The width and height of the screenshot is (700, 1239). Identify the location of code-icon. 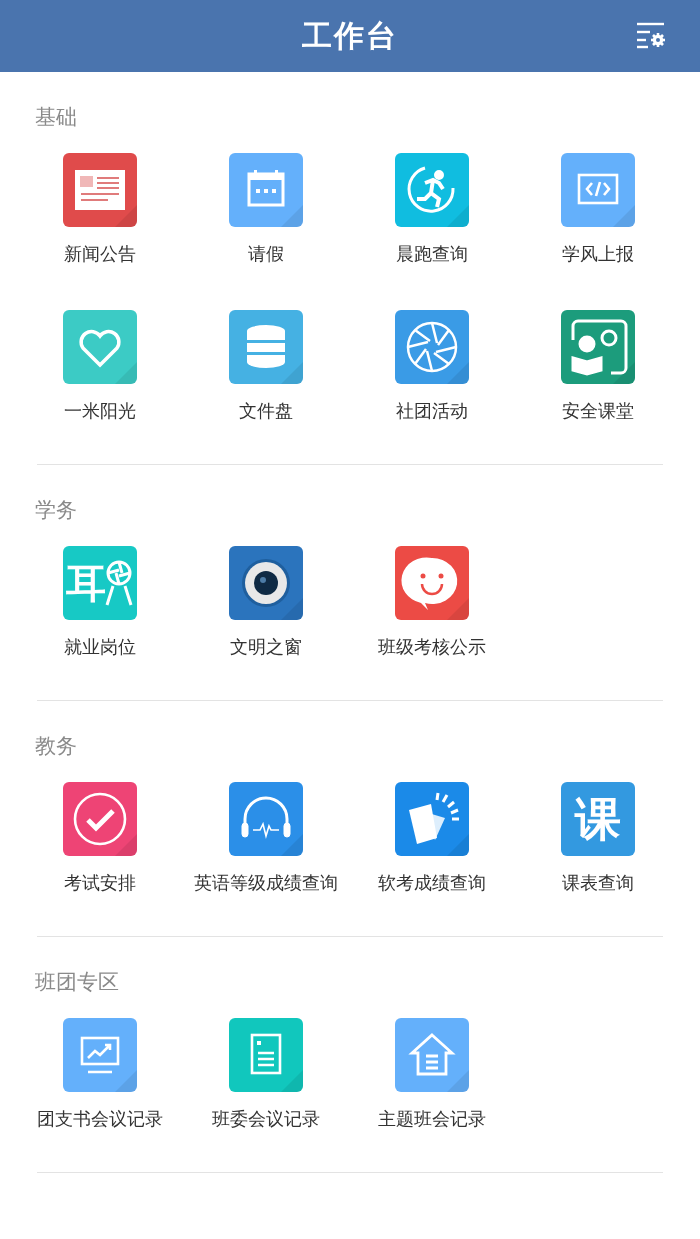
(598, 190).